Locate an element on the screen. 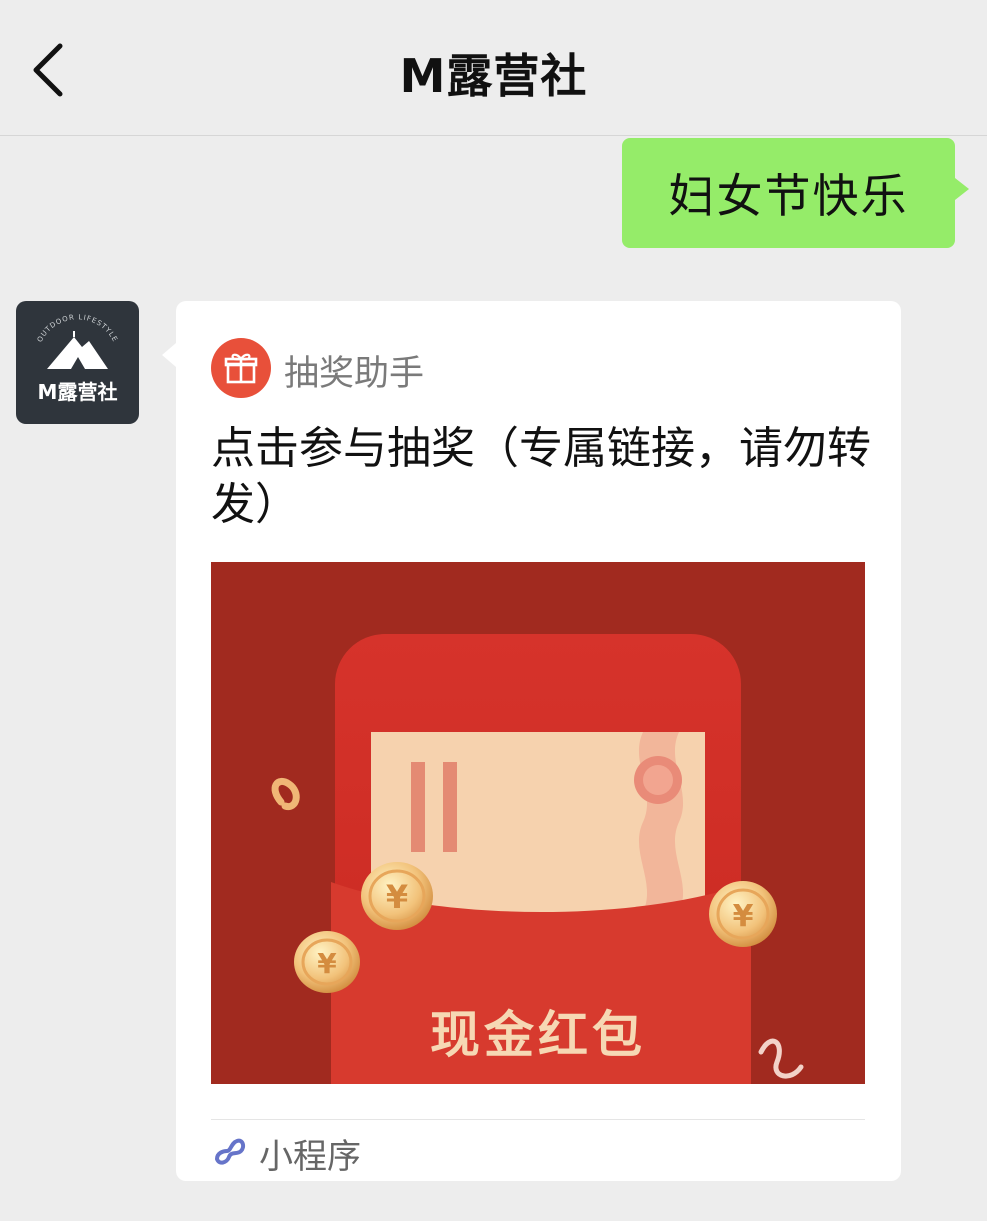 The height and width of the screenshot is (1221, 987). outgoing-bubble-tail is located at coordinates (962, 189).